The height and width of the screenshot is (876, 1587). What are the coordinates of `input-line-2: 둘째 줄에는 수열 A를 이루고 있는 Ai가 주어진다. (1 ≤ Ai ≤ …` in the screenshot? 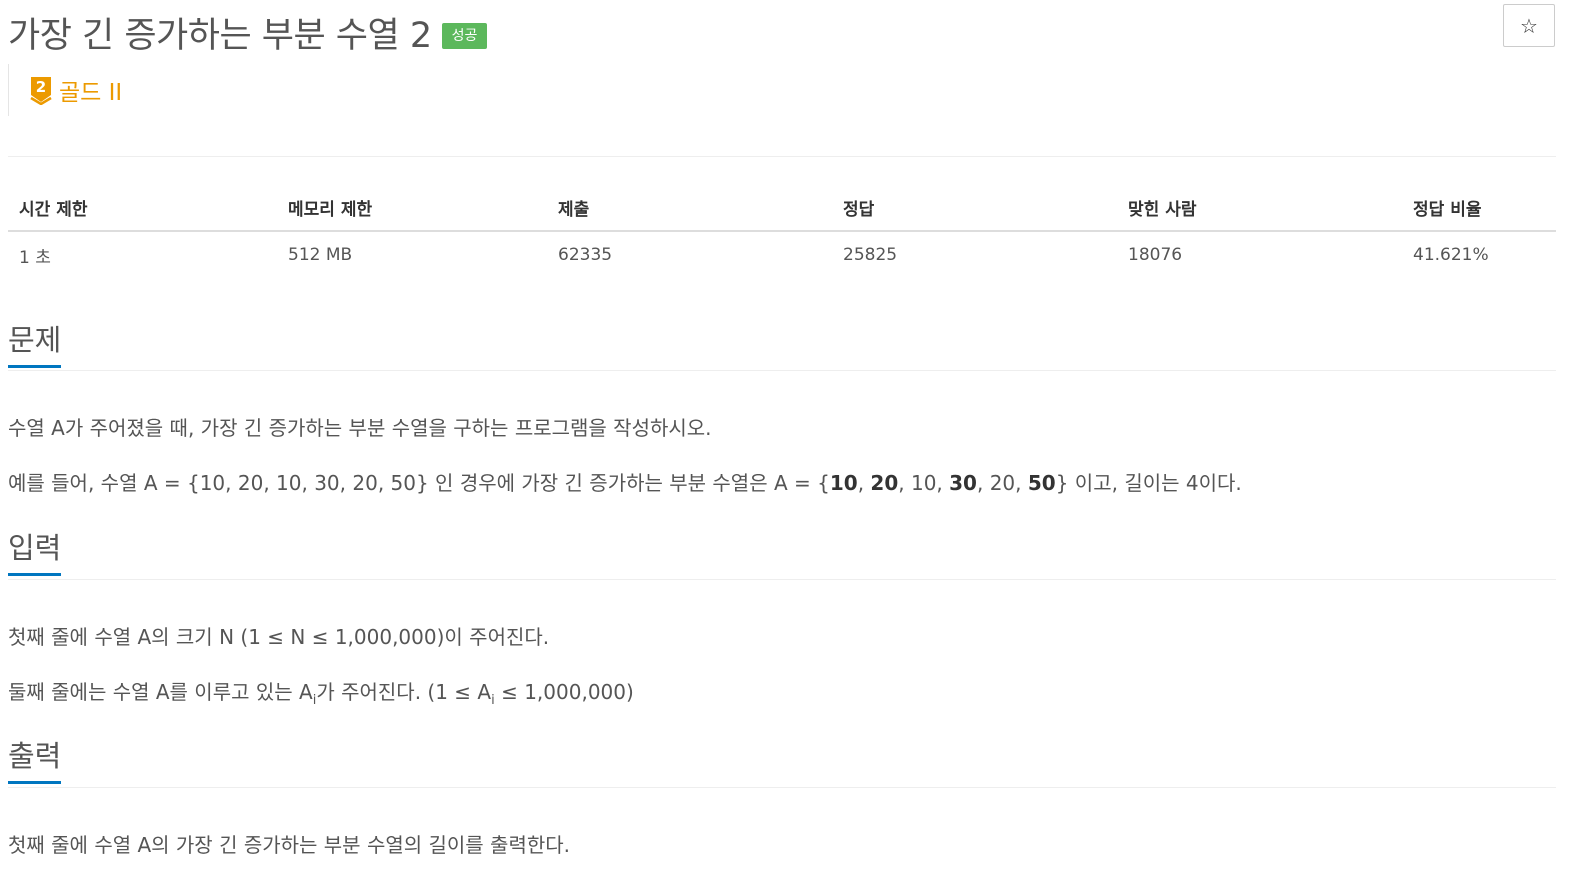 It's located at (321, 694).